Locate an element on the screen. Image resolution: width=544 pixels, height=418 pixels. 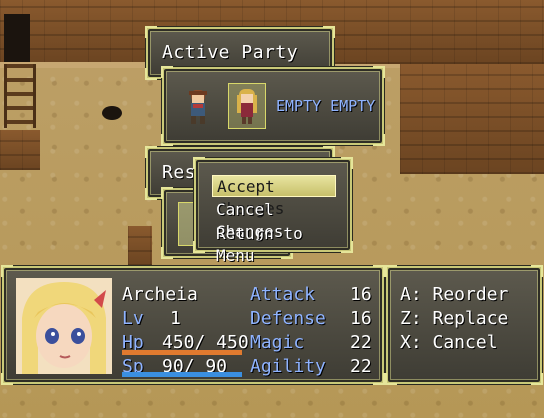
ladder is located at coordinates (20, 96).